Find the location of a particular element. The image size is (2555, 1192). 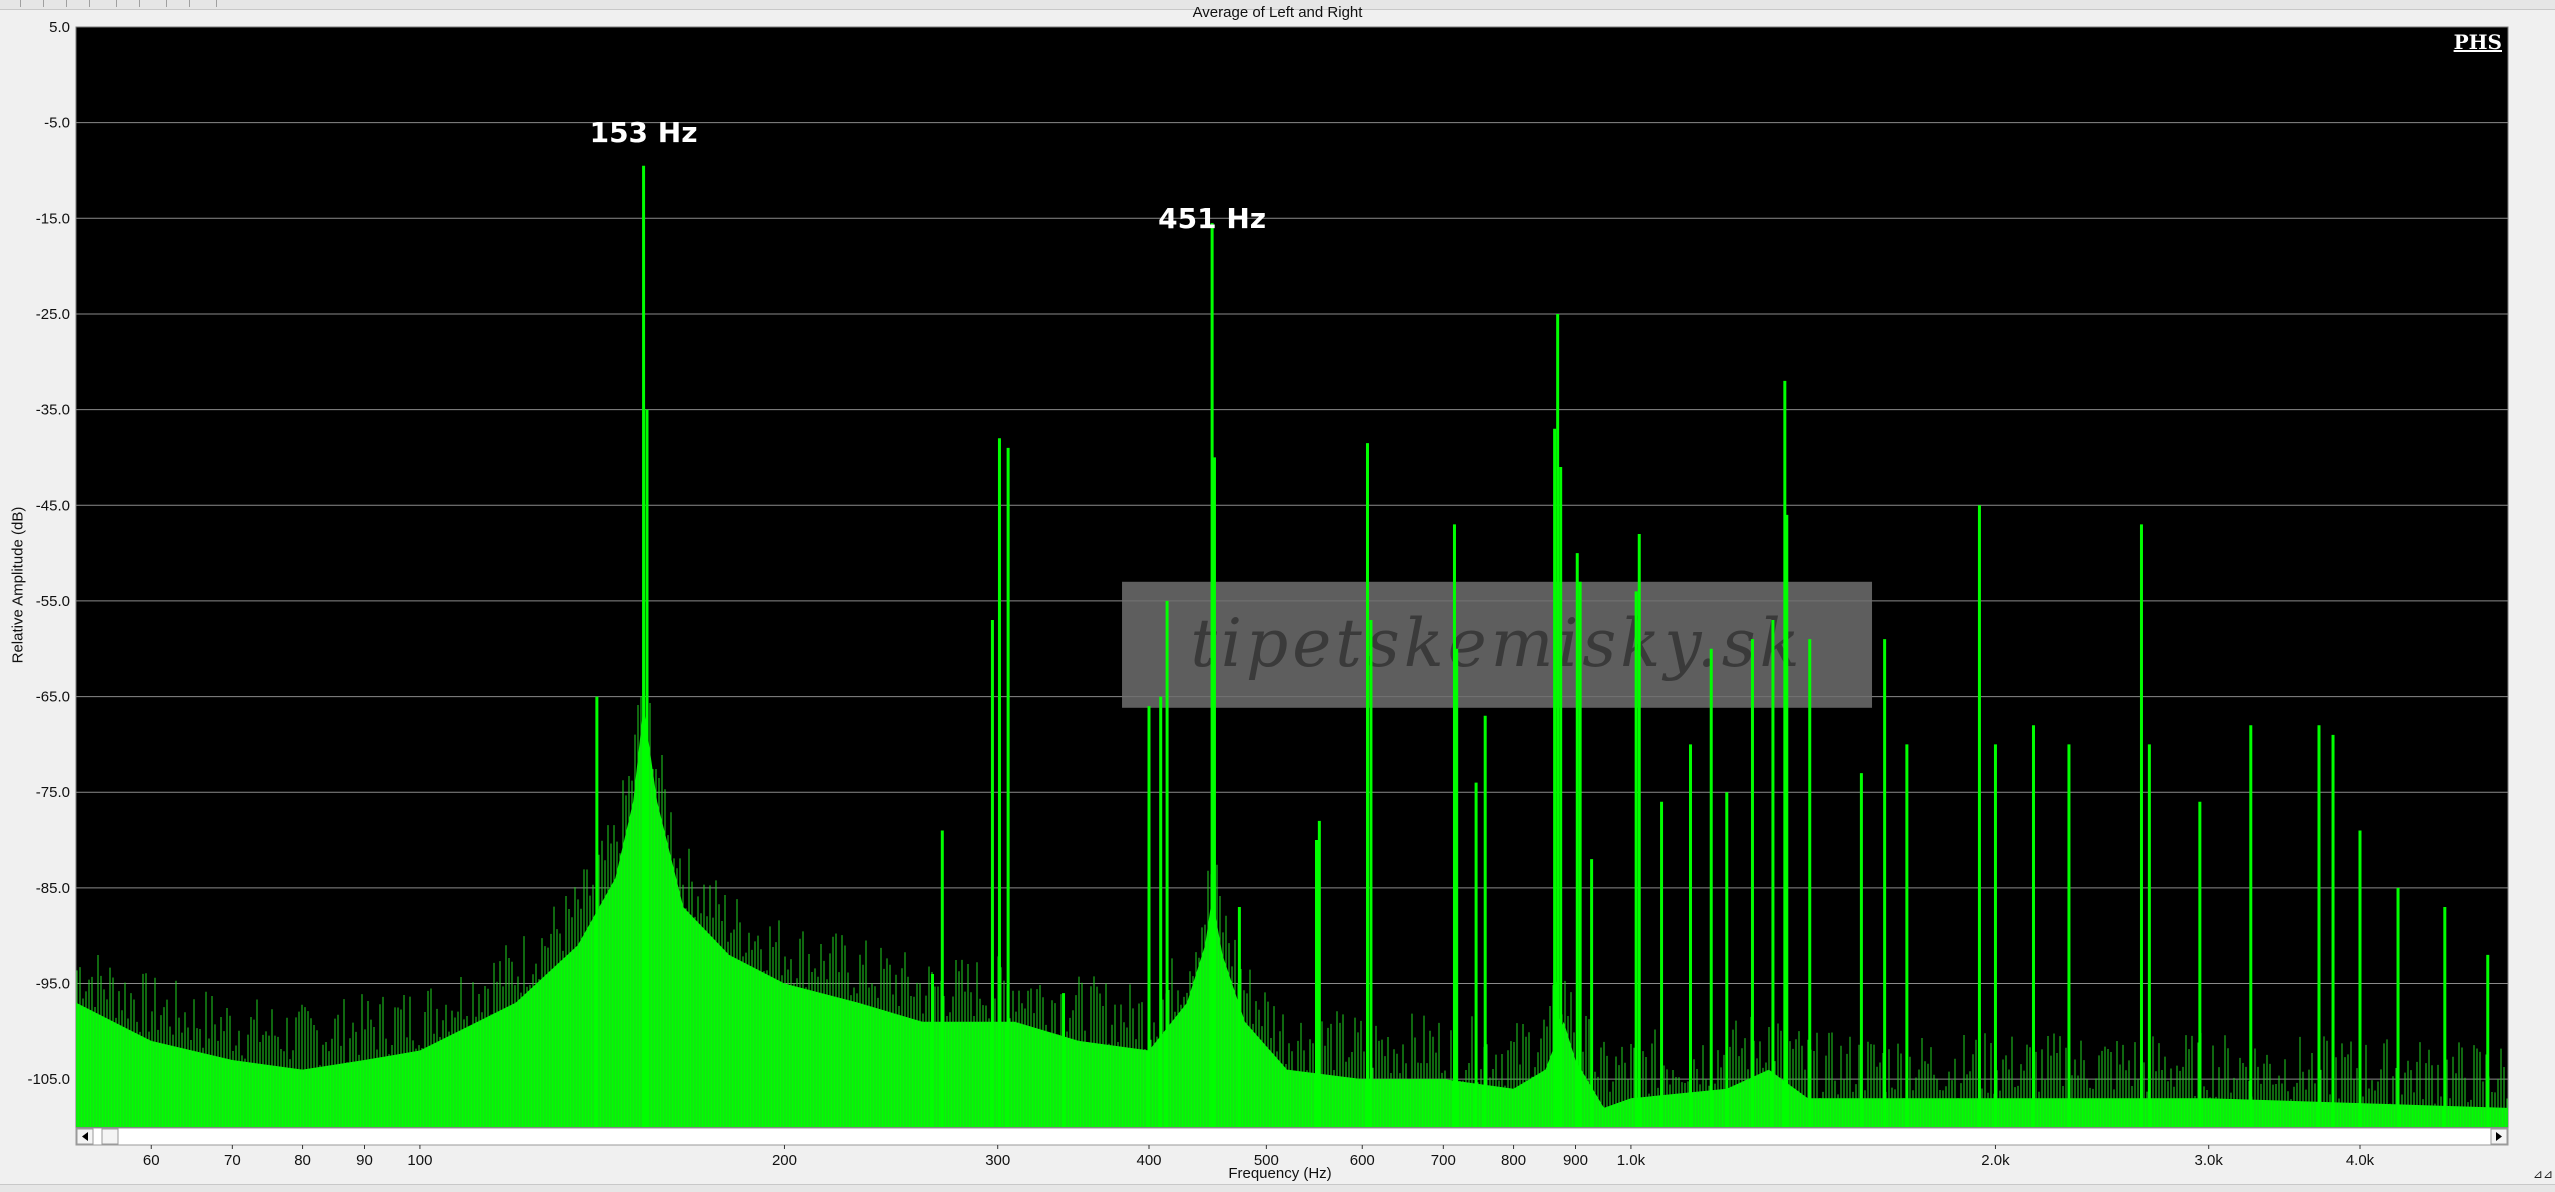

scroll-thumb is located at coordinates (110, 1136).